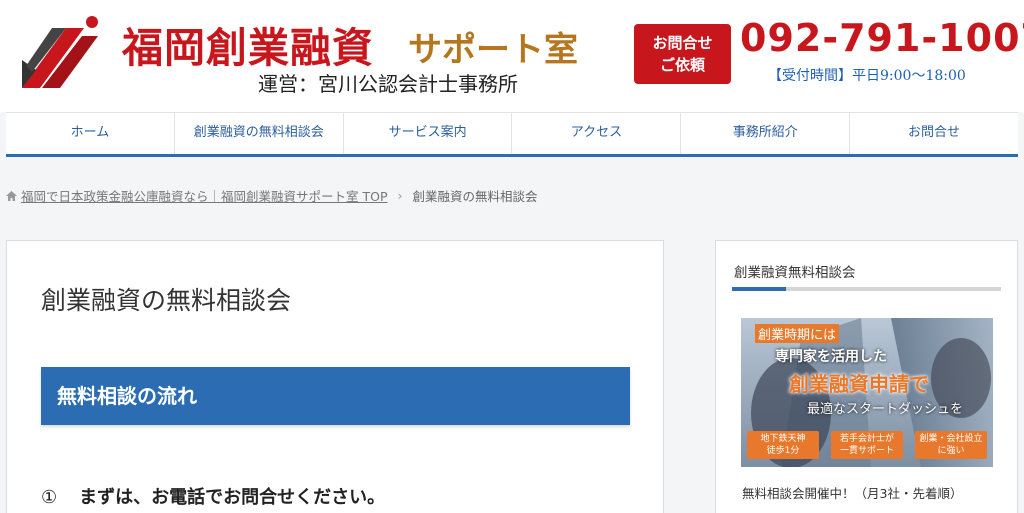  What do you see at coordinates (388, 84) in the screenshot?
I see `operator-text: 運営：宮川公認会計士事務所` at bounding box center [388, 84].